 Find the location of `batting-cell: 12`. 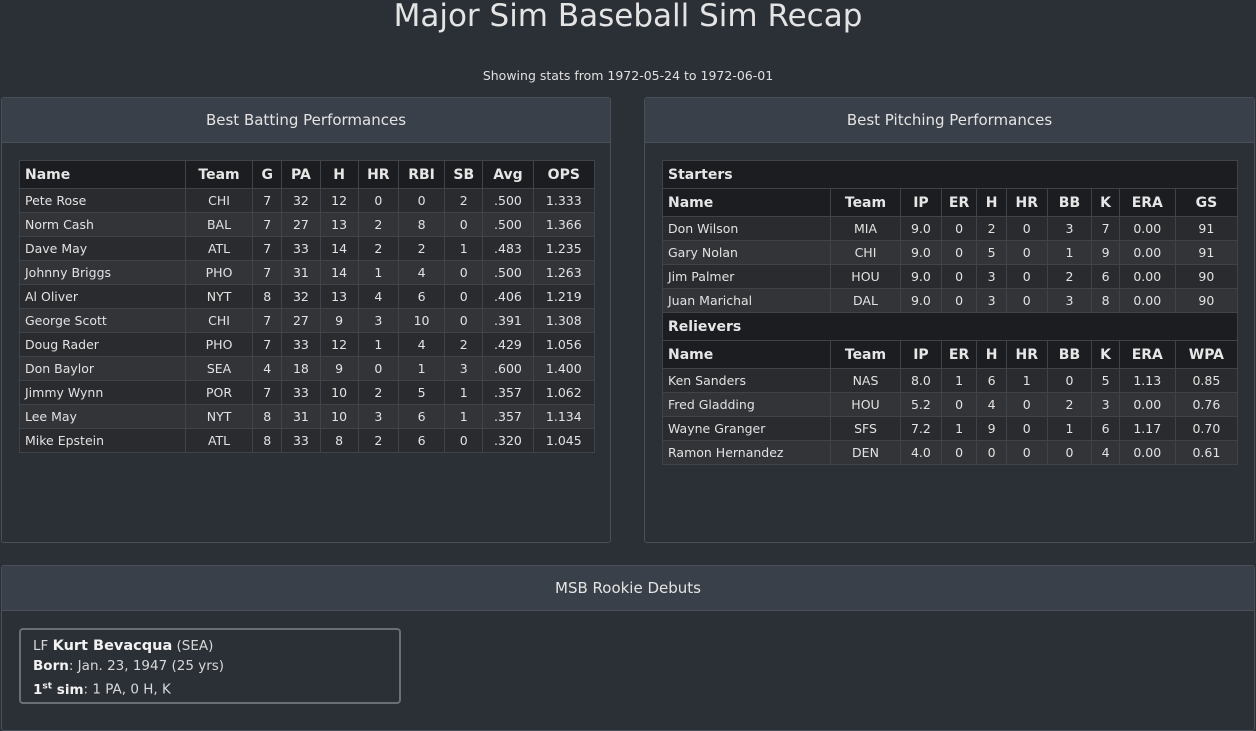

batting-cell: 12 is located at coordinates (339, 344).